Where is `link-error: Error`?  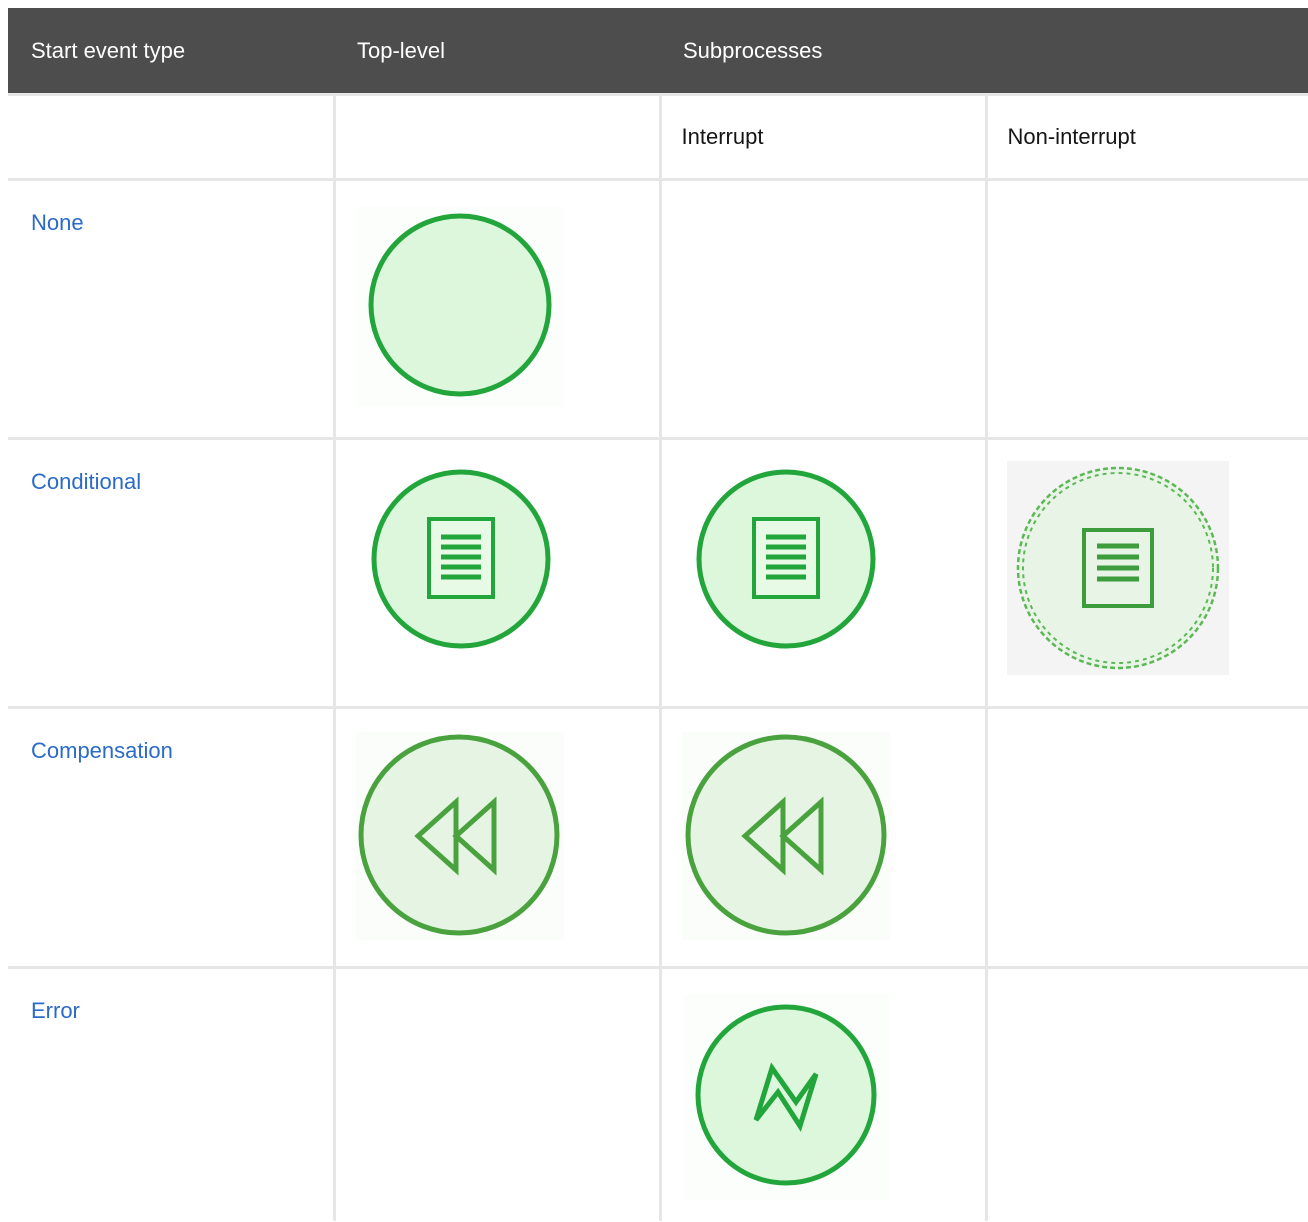
link-error: Error is located at coordinates (170, 996).